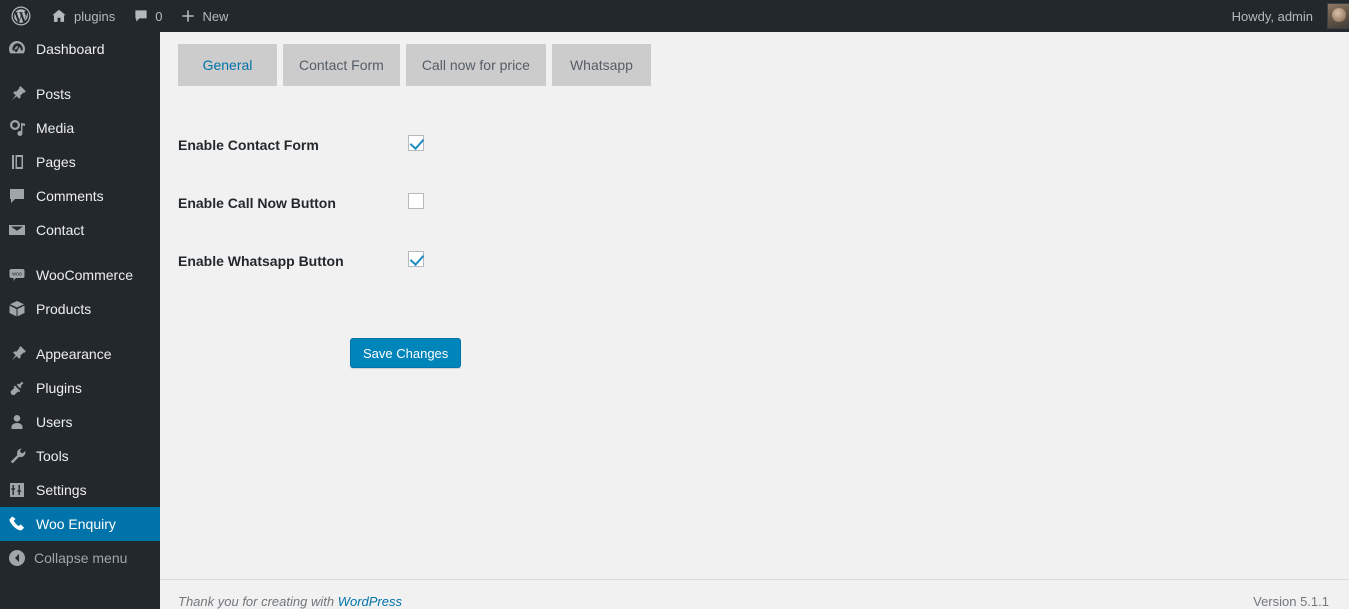 The width and height of the screenshot is (1349, 609). Describe the element at coordinates (248, 145) in the screenshot. I see `enable-contact-form-label: Enable Contact Form` at that location.